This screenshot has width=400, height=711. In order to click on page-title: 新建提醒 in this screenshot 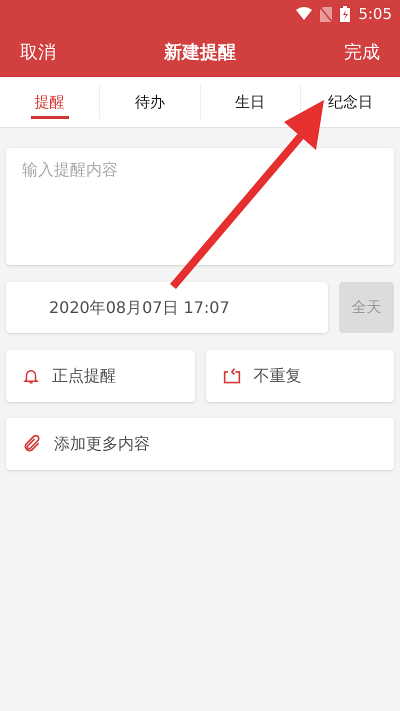, I will do `click(200, 53)`.